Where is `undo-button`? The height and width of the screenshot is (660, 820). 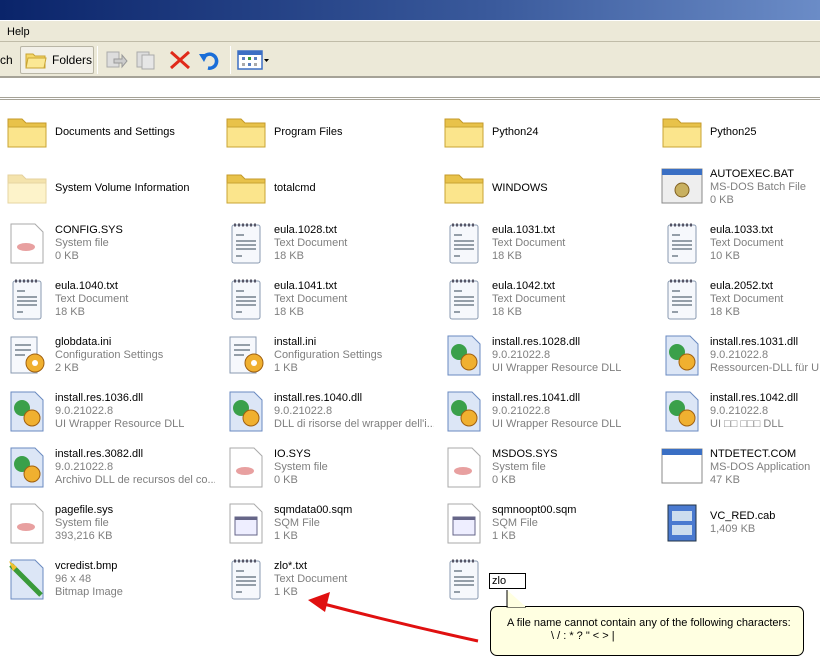
undo-button is located at coordinates (210, 60).